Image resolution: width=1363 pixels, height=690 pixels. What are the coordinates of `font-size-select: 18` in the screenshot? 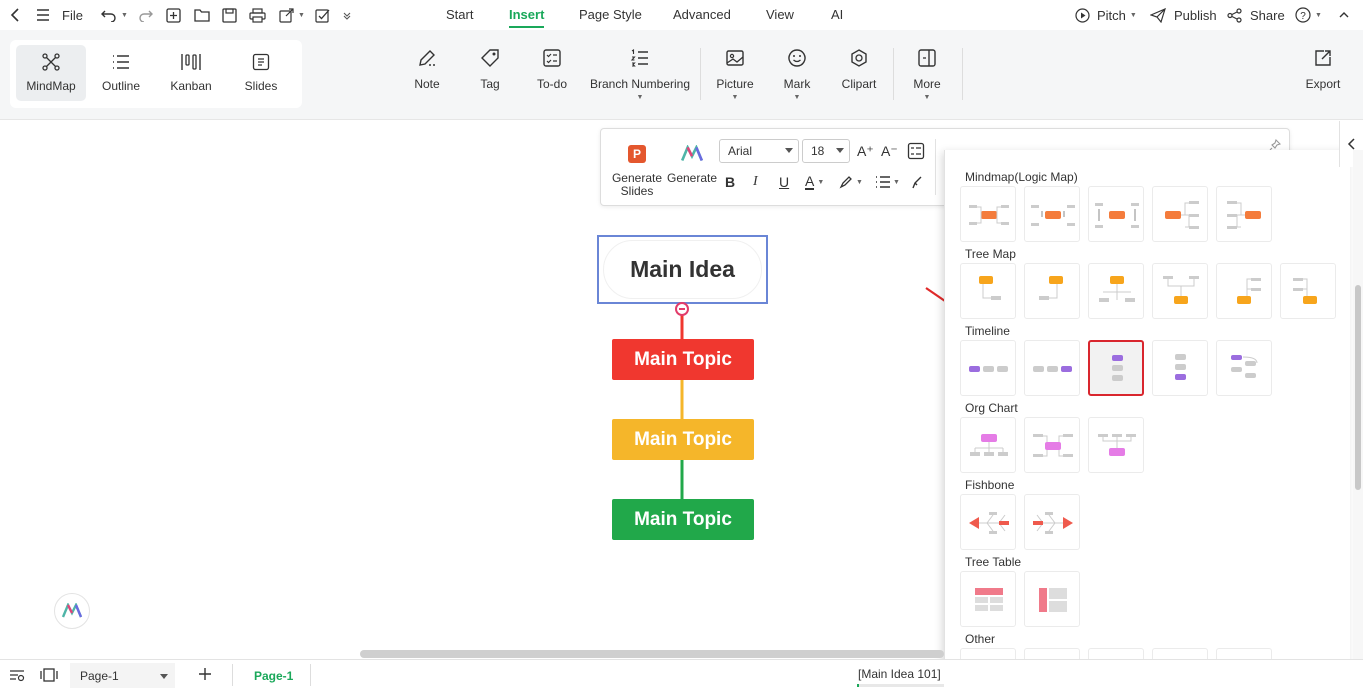 It's located at (826, 151).